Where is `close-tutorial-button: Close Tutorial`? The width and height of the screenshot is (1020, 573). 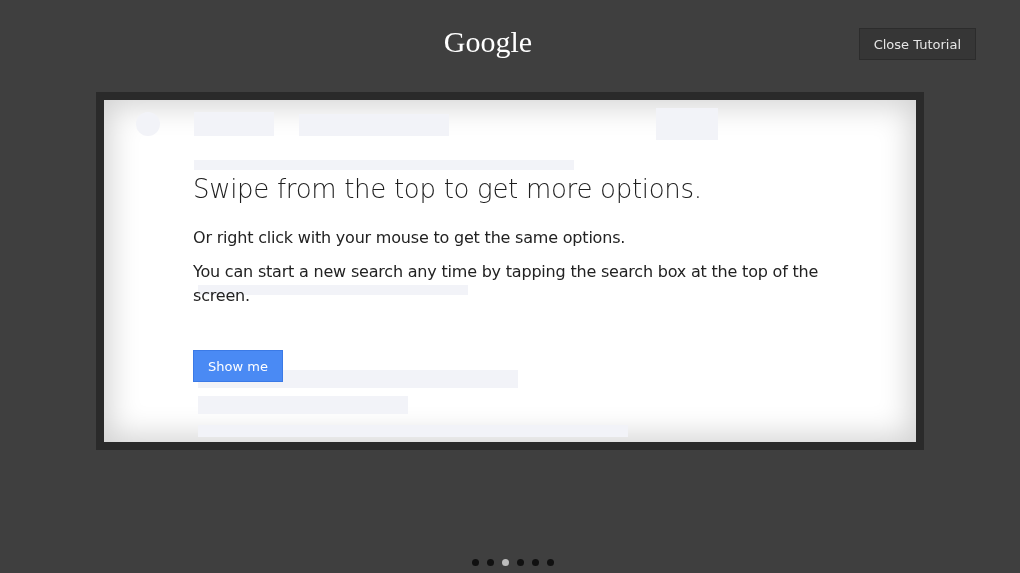
close-tutorial-button: Close Tutorial is located at coordinates (917, 44).